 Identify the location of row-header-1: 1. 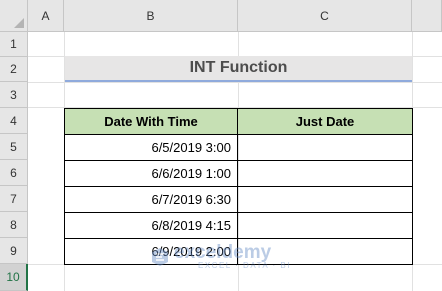
(14, 44).